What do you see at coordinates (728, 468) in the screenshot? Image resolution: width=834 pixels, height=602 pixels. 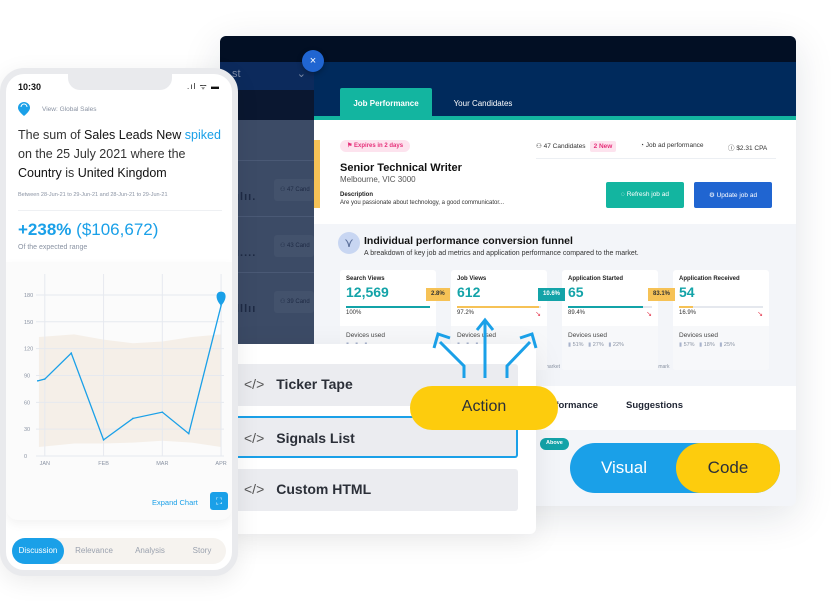 I see `toggle-code: Code` at bounding box center [728, 468].